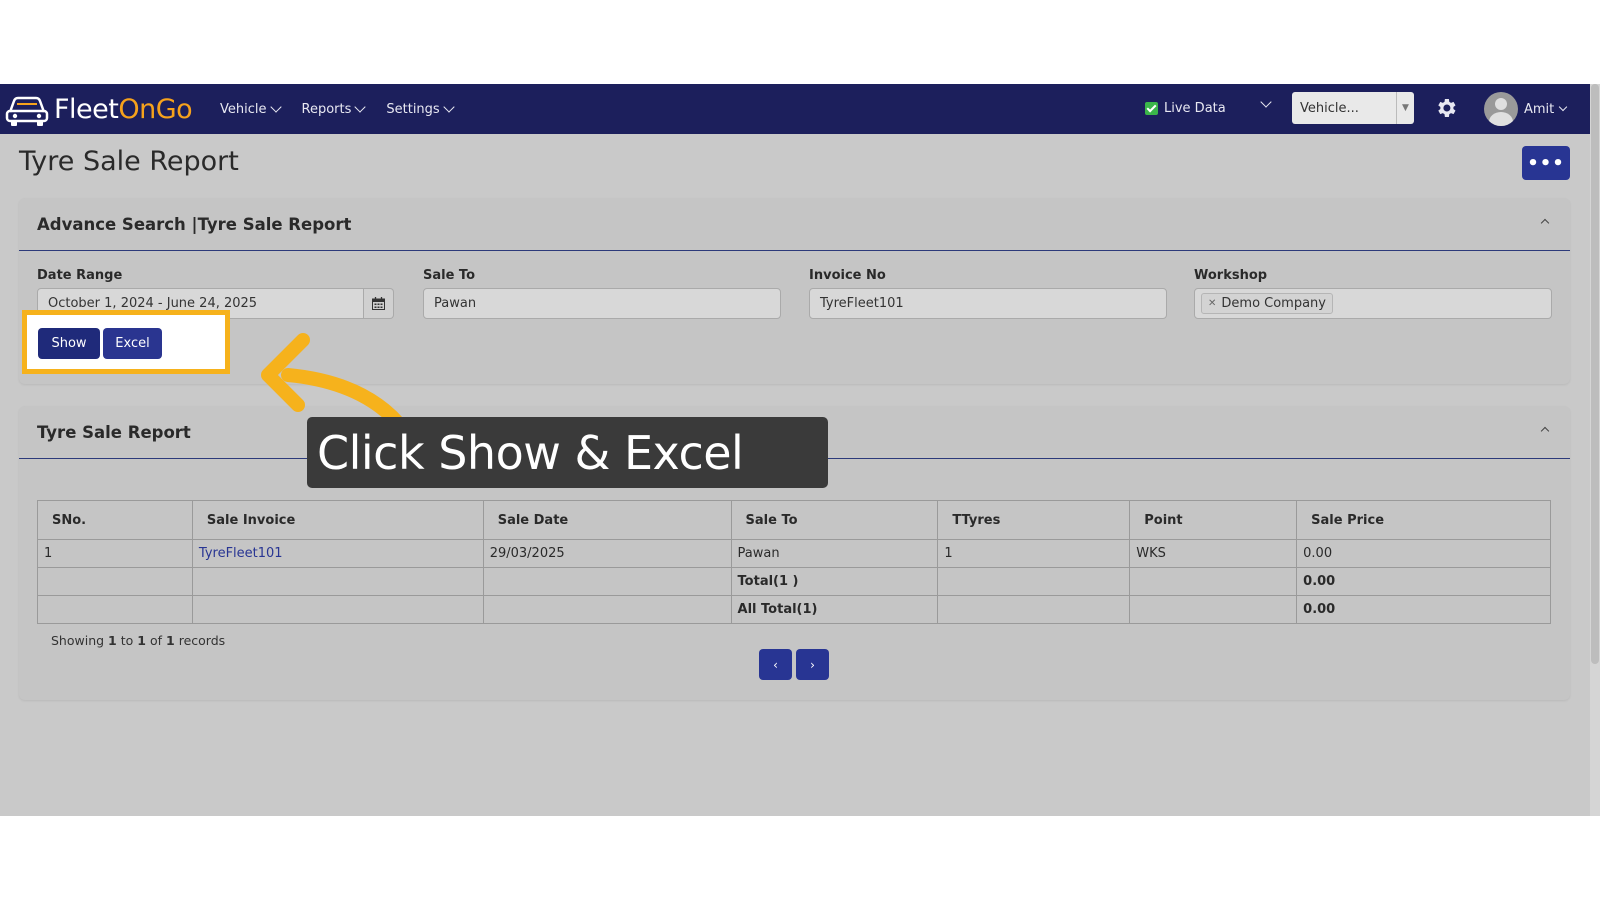 This screenshot has height=900, width=1600. I want to click on column-header: TTyres, so click(1034, 520).